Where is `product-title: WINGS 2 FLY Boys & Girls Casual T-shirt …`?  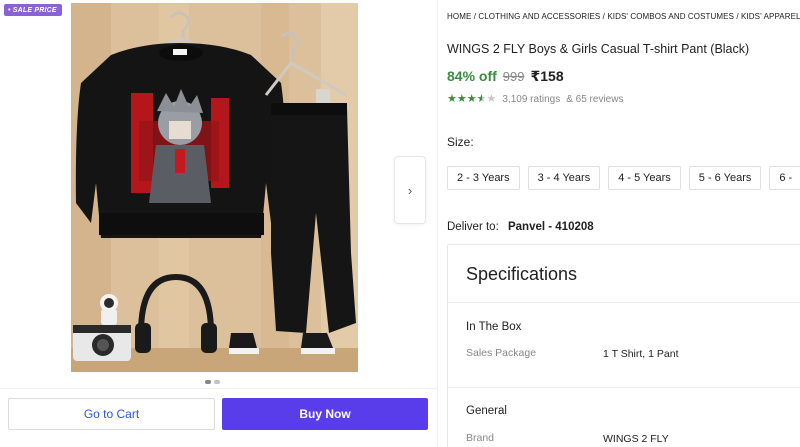 product-title: WINGS 2 FLY Boys & Girls Casual T-shirt … is located at coordinates (598, 49).